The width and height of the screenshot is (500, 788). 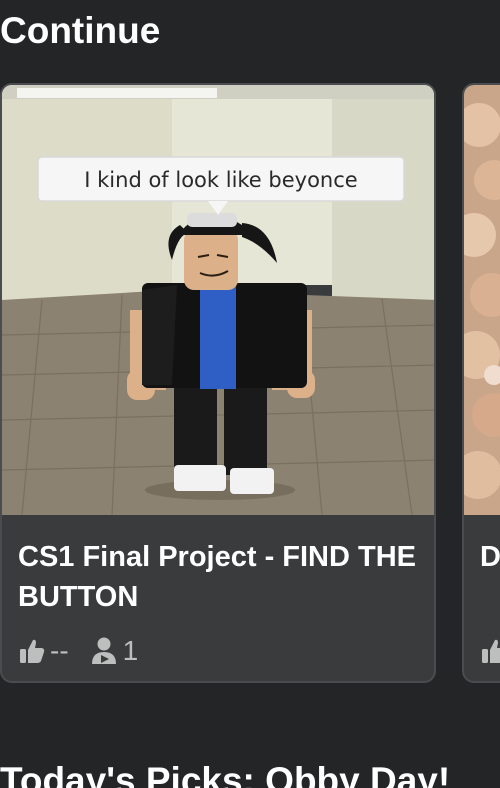 What do you see at coordinates (220, 180) in the screenshot?
I see `thumbnail-caption: I kind of look like beyonce` at bounding box center [220, 180].